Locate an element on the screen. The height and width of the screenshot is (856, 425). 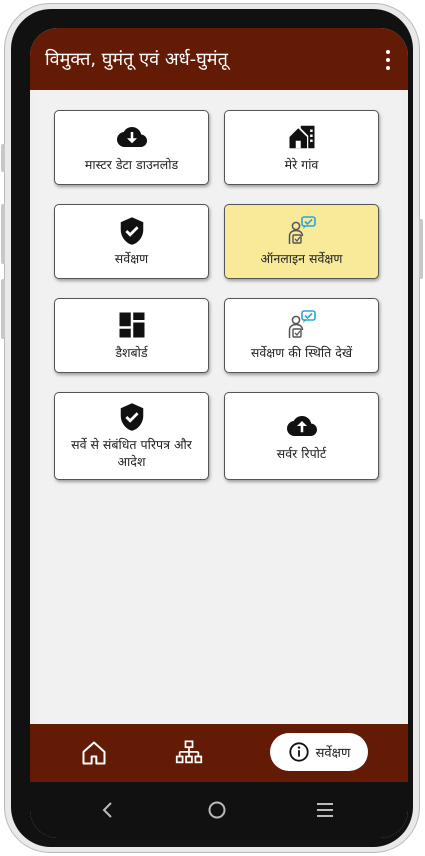
dashboard-icon is located at coordinates (131, 325).